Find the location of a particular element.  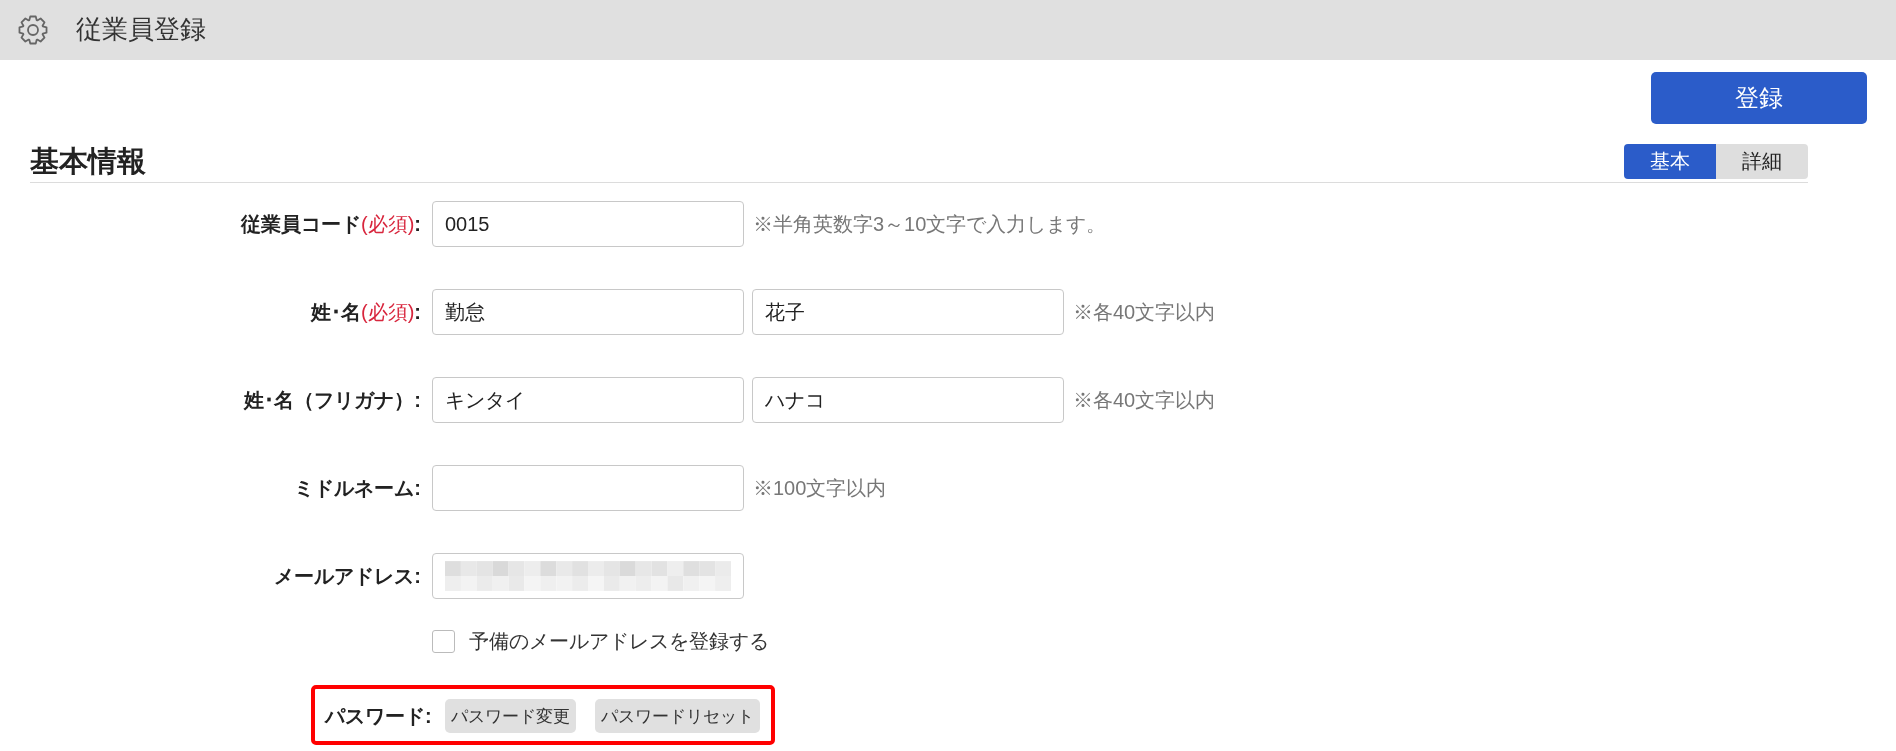

field-label: 姓･名（フリガナ）: is located at coordinates (332, 400).